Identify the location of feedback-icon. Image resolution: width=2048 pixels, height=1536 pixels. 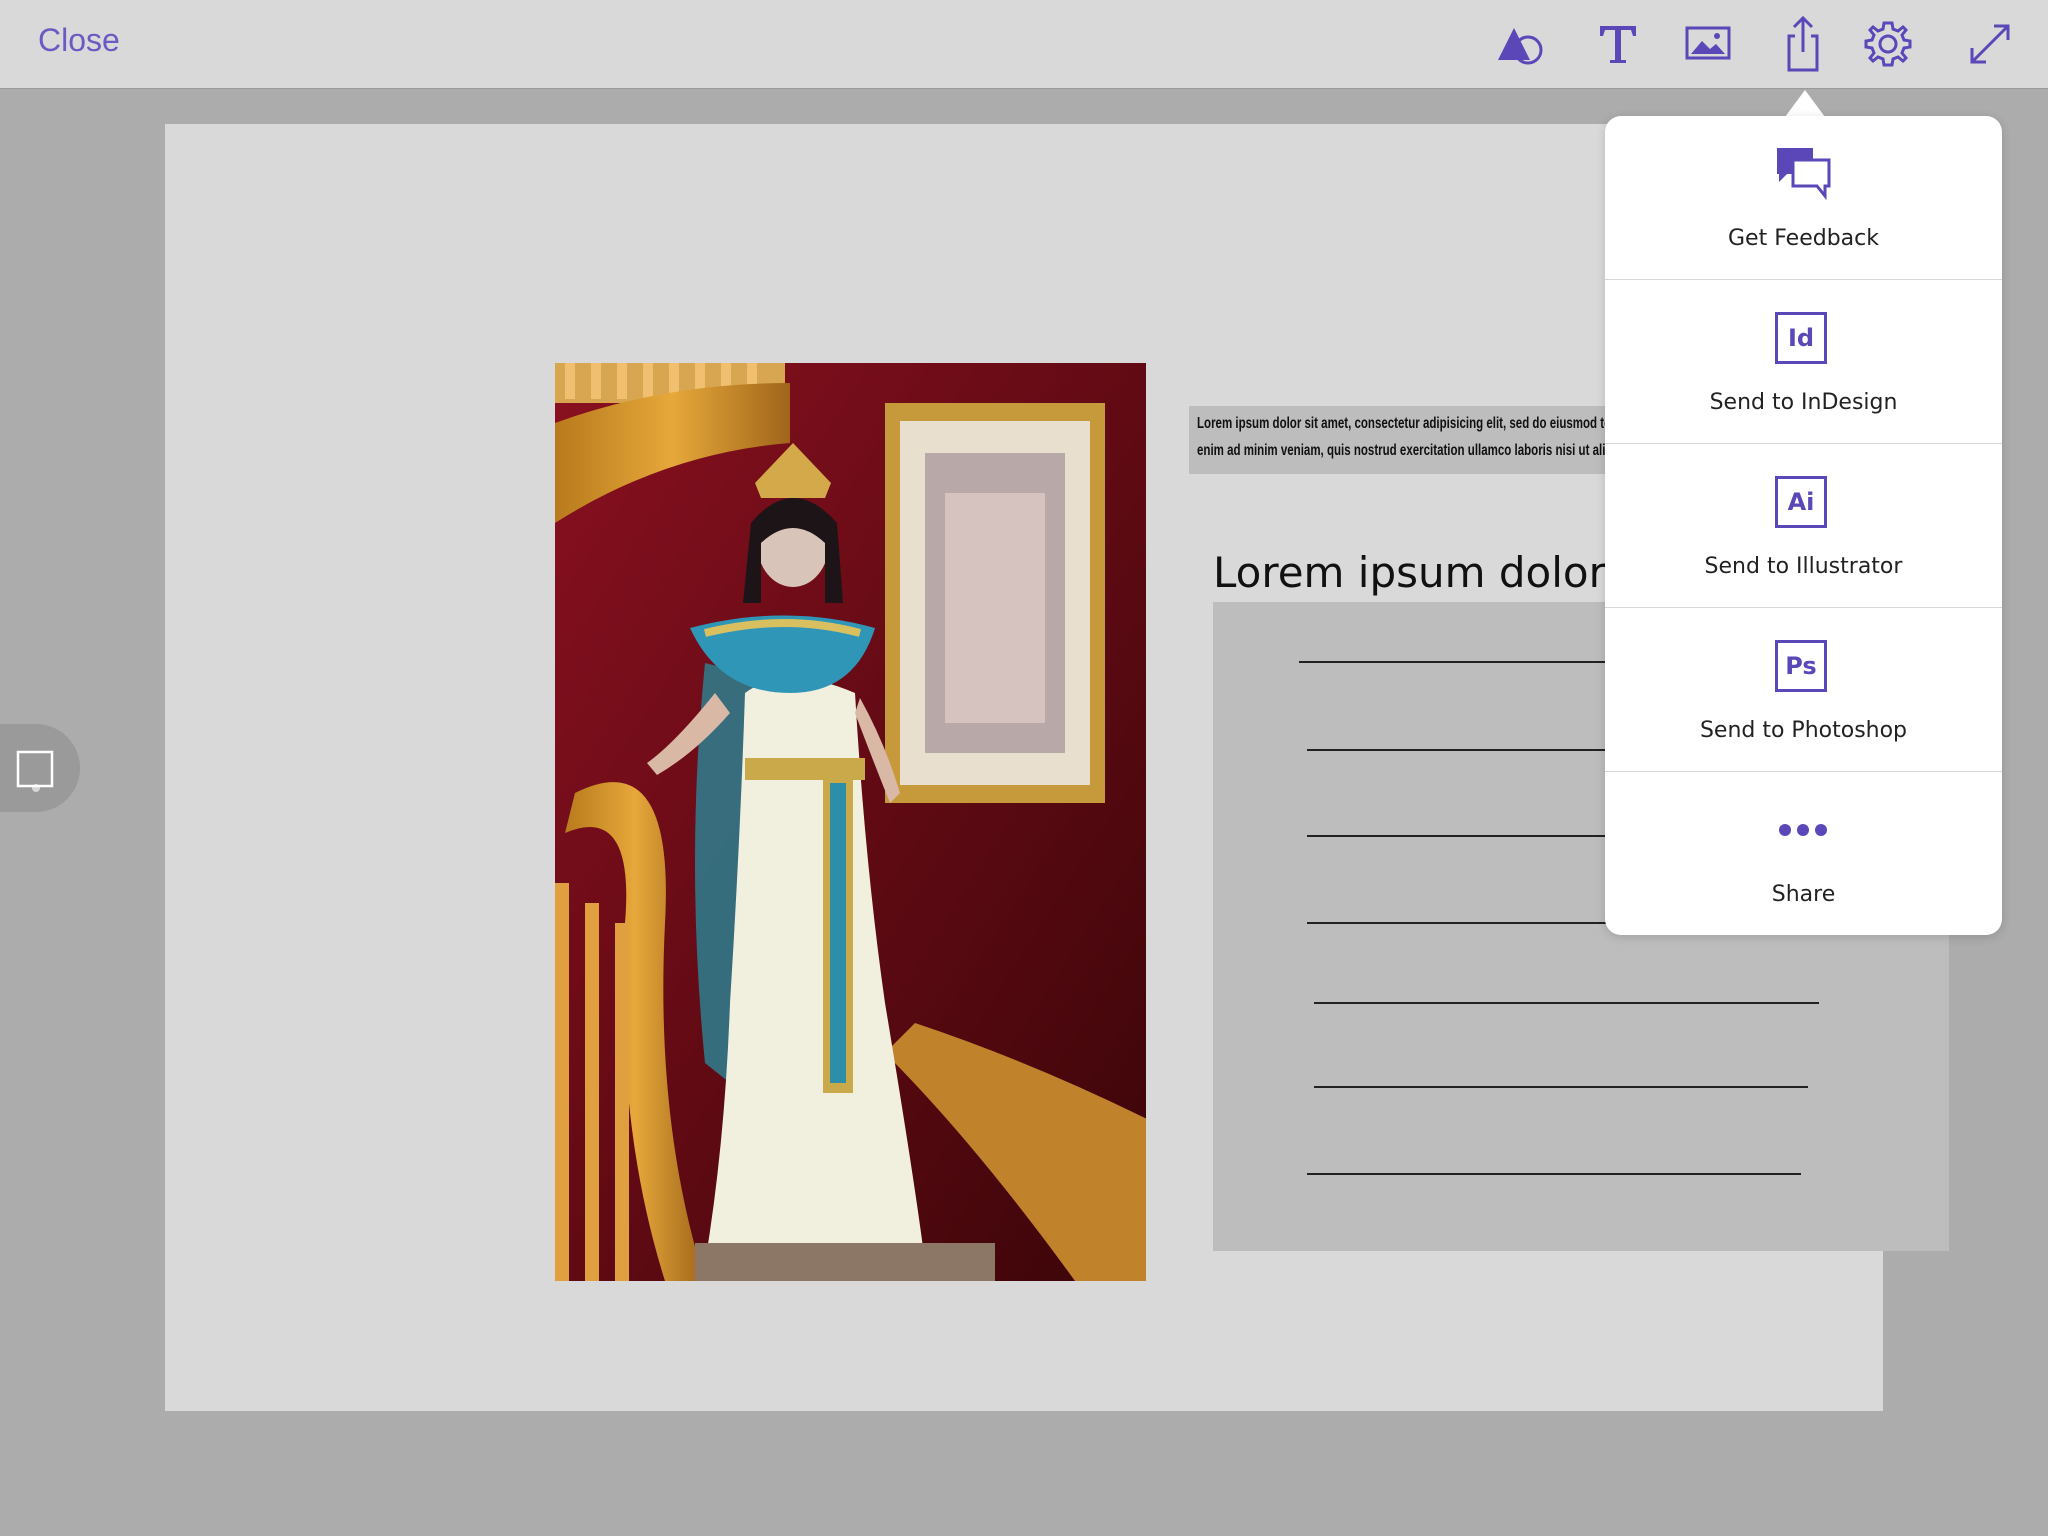
(1804, 174).